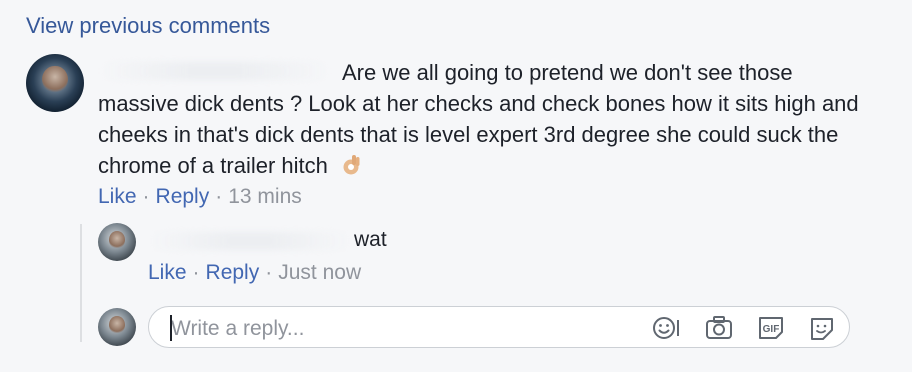  I want to click on replier-name-redacted, so click(250, 241).